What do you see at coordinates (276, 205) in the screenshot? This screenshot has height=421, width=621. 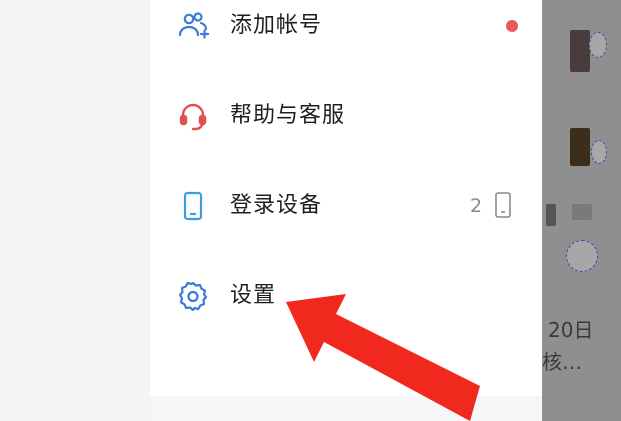 I see `menu-item-label: 登录设备` at bounding box center [276, 205].